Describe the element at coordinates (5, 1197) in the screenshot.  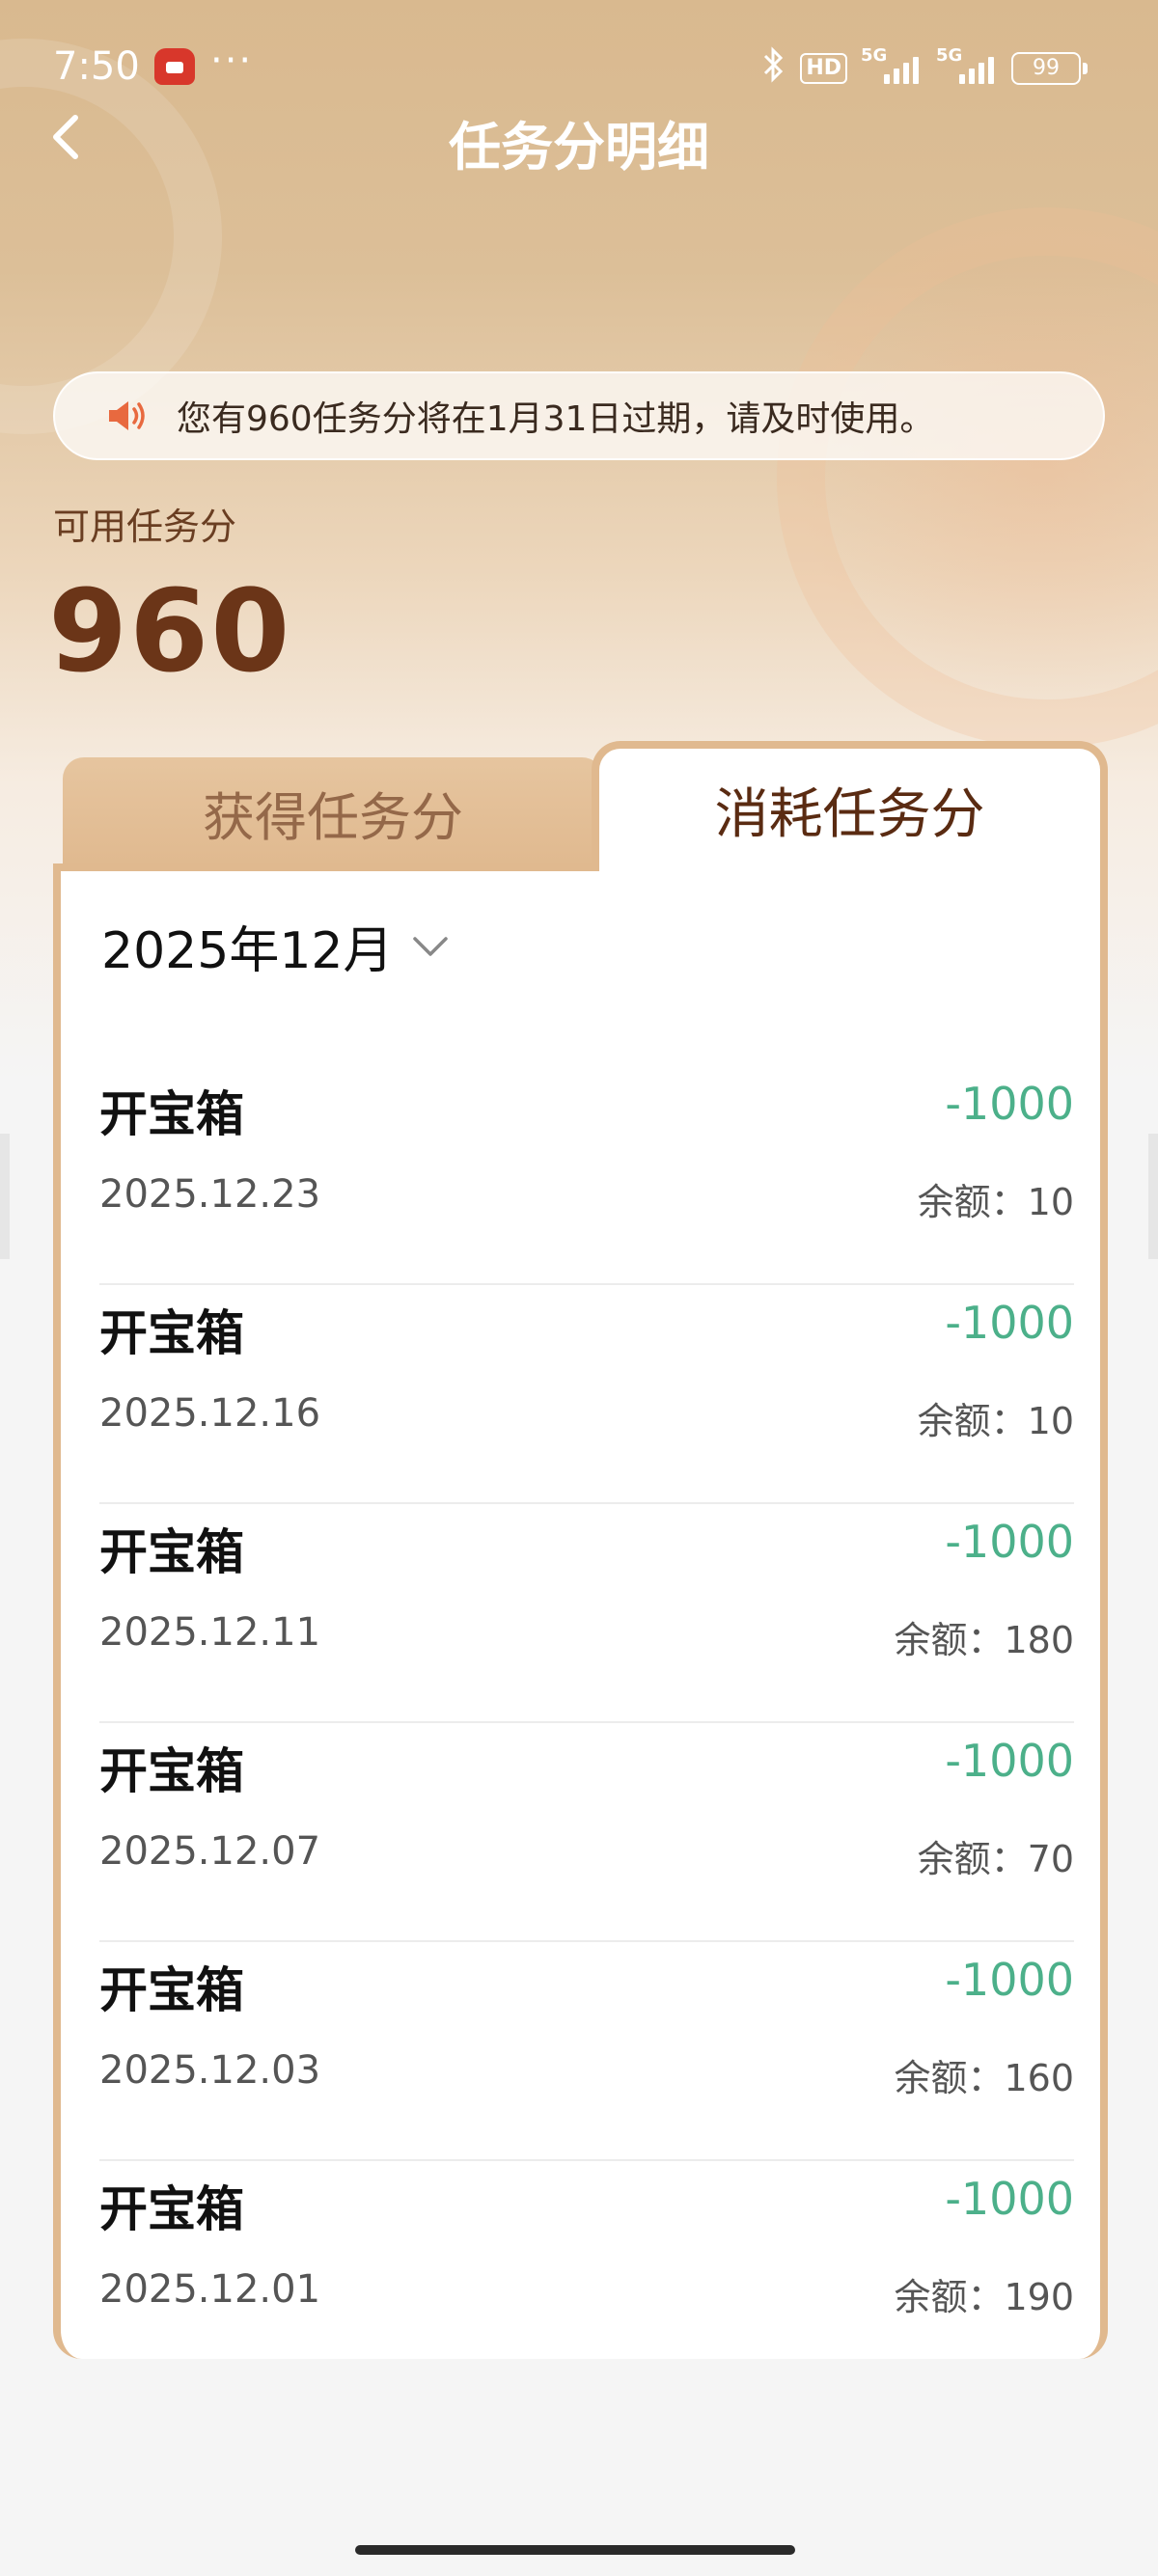
I see `edge-shadow-left` at that location.